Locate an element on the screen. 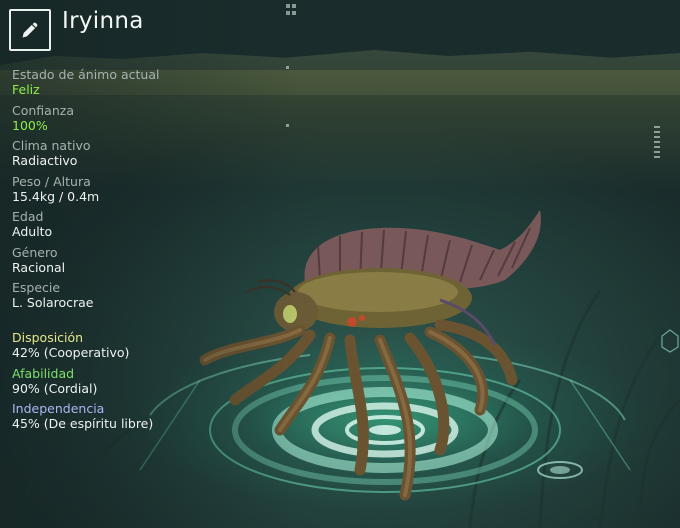 Image resolution: width=680 pixels, height=528 pixels. trait-disposition: Disposición 42% (Cooperativo) is located at coordinates (152, 348).